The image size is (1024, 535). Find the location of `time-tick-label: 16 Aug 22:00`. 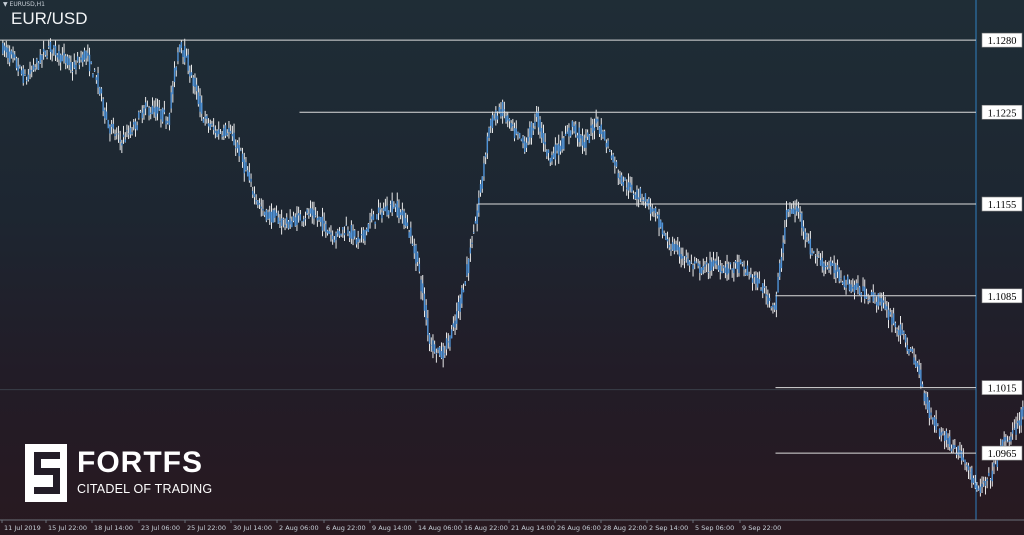

time-tick-label: 16 Aug 22:00 is located at coordinates (486, 528).